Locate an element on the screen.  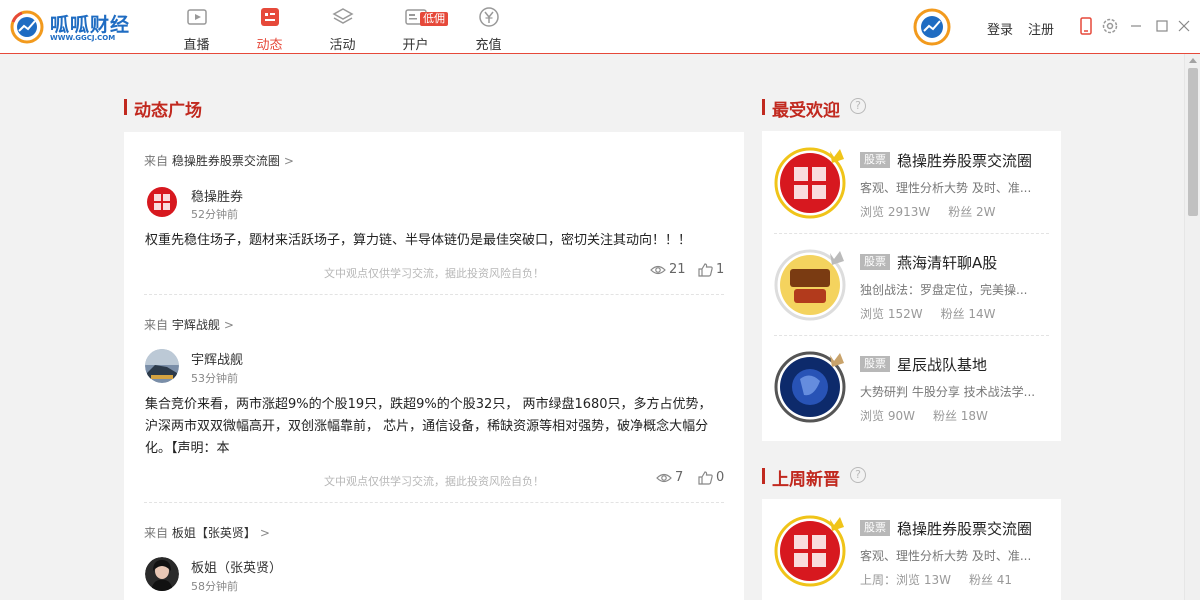
thumbs-up-icon is located at coordinates (705, 477).